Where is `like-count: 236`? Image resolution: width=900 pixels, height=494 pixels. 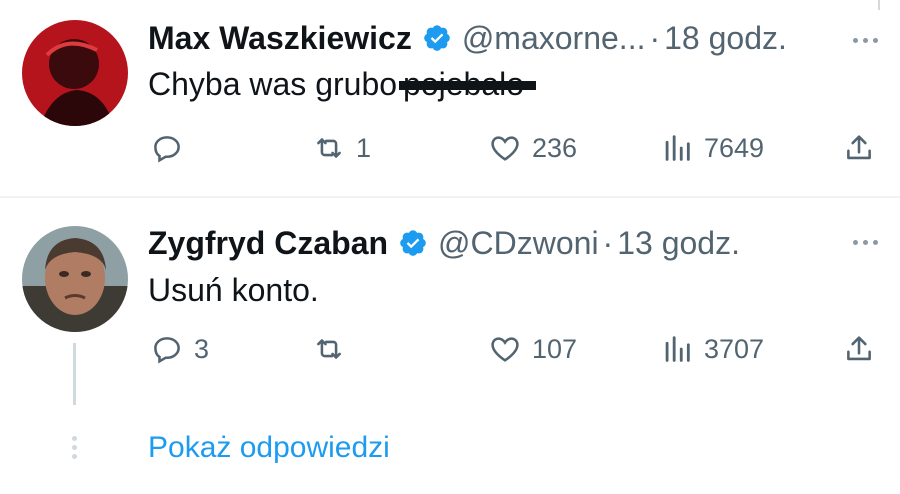
like-count: 236 is located at coordinates (555, 147).